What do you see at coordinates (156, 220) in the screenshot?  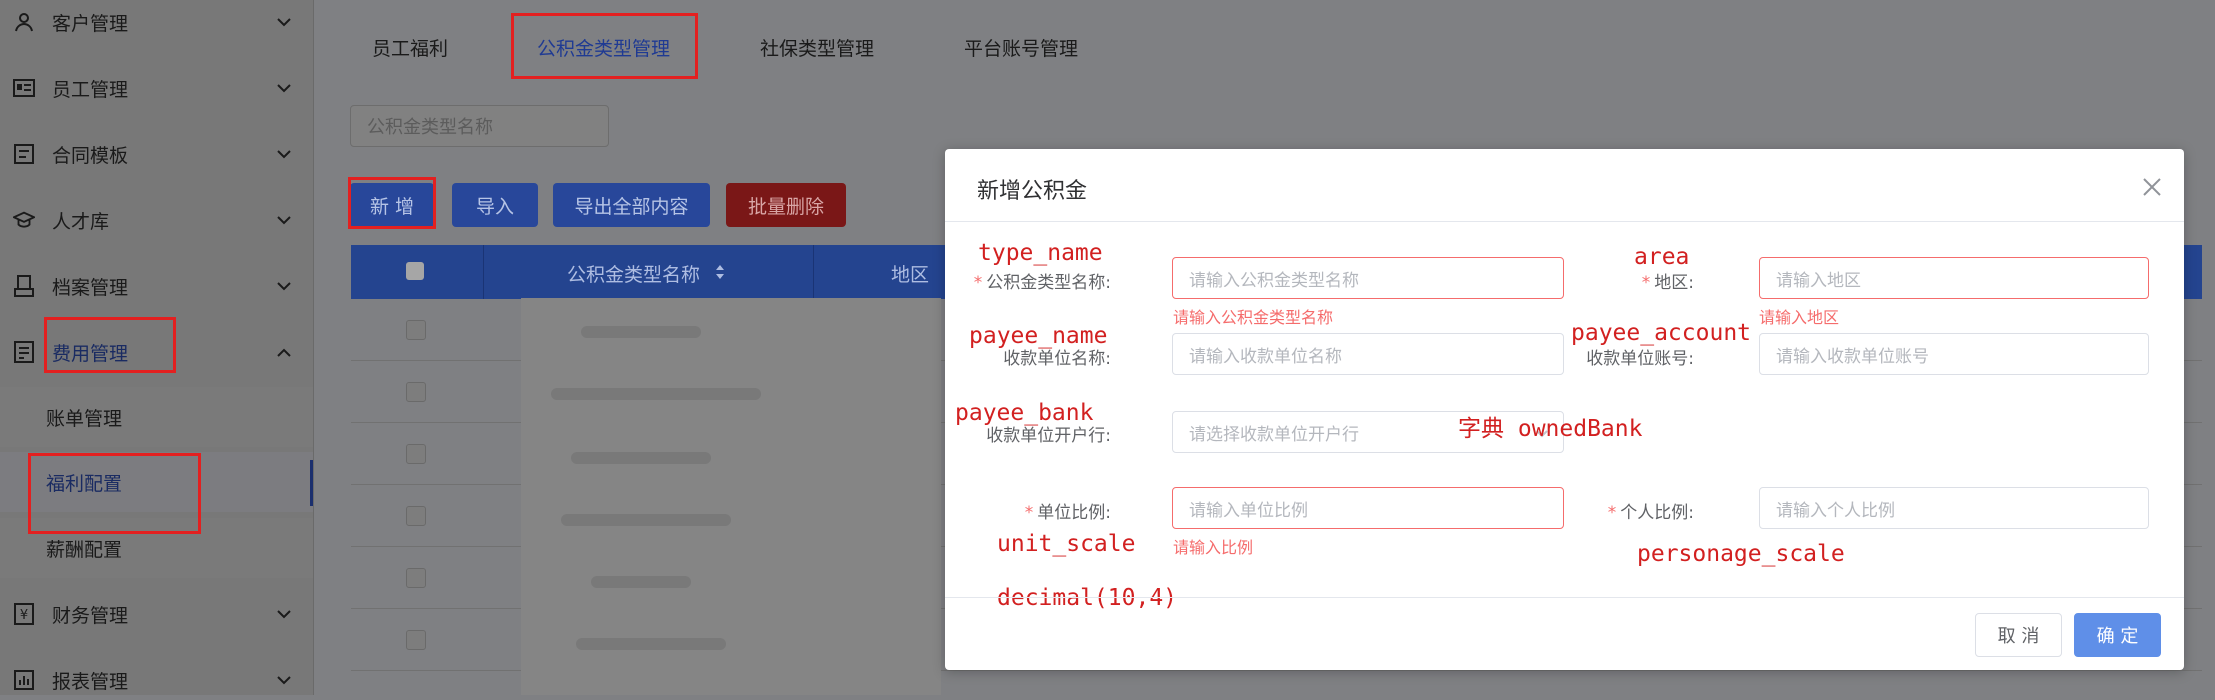 I see `sidebar-item-talent-pool: 人才库` at bounding box center [156, 220].